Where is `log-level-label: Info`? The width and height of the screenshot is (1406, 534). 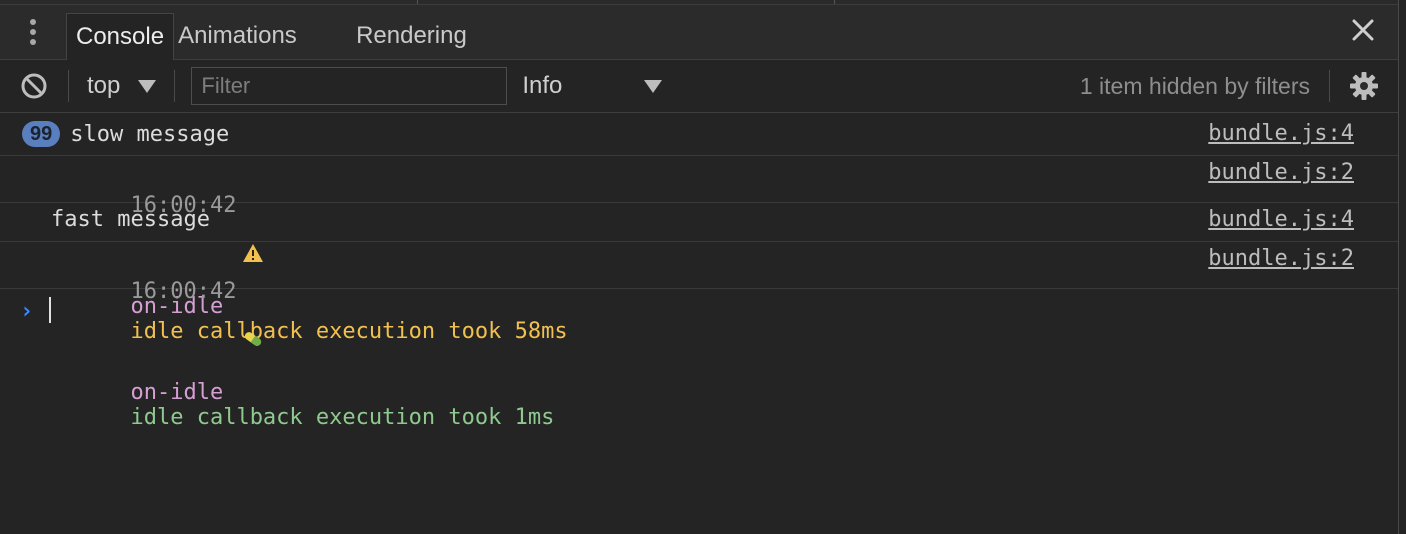 log-level-label: Info is located at coordinates (542, 85).